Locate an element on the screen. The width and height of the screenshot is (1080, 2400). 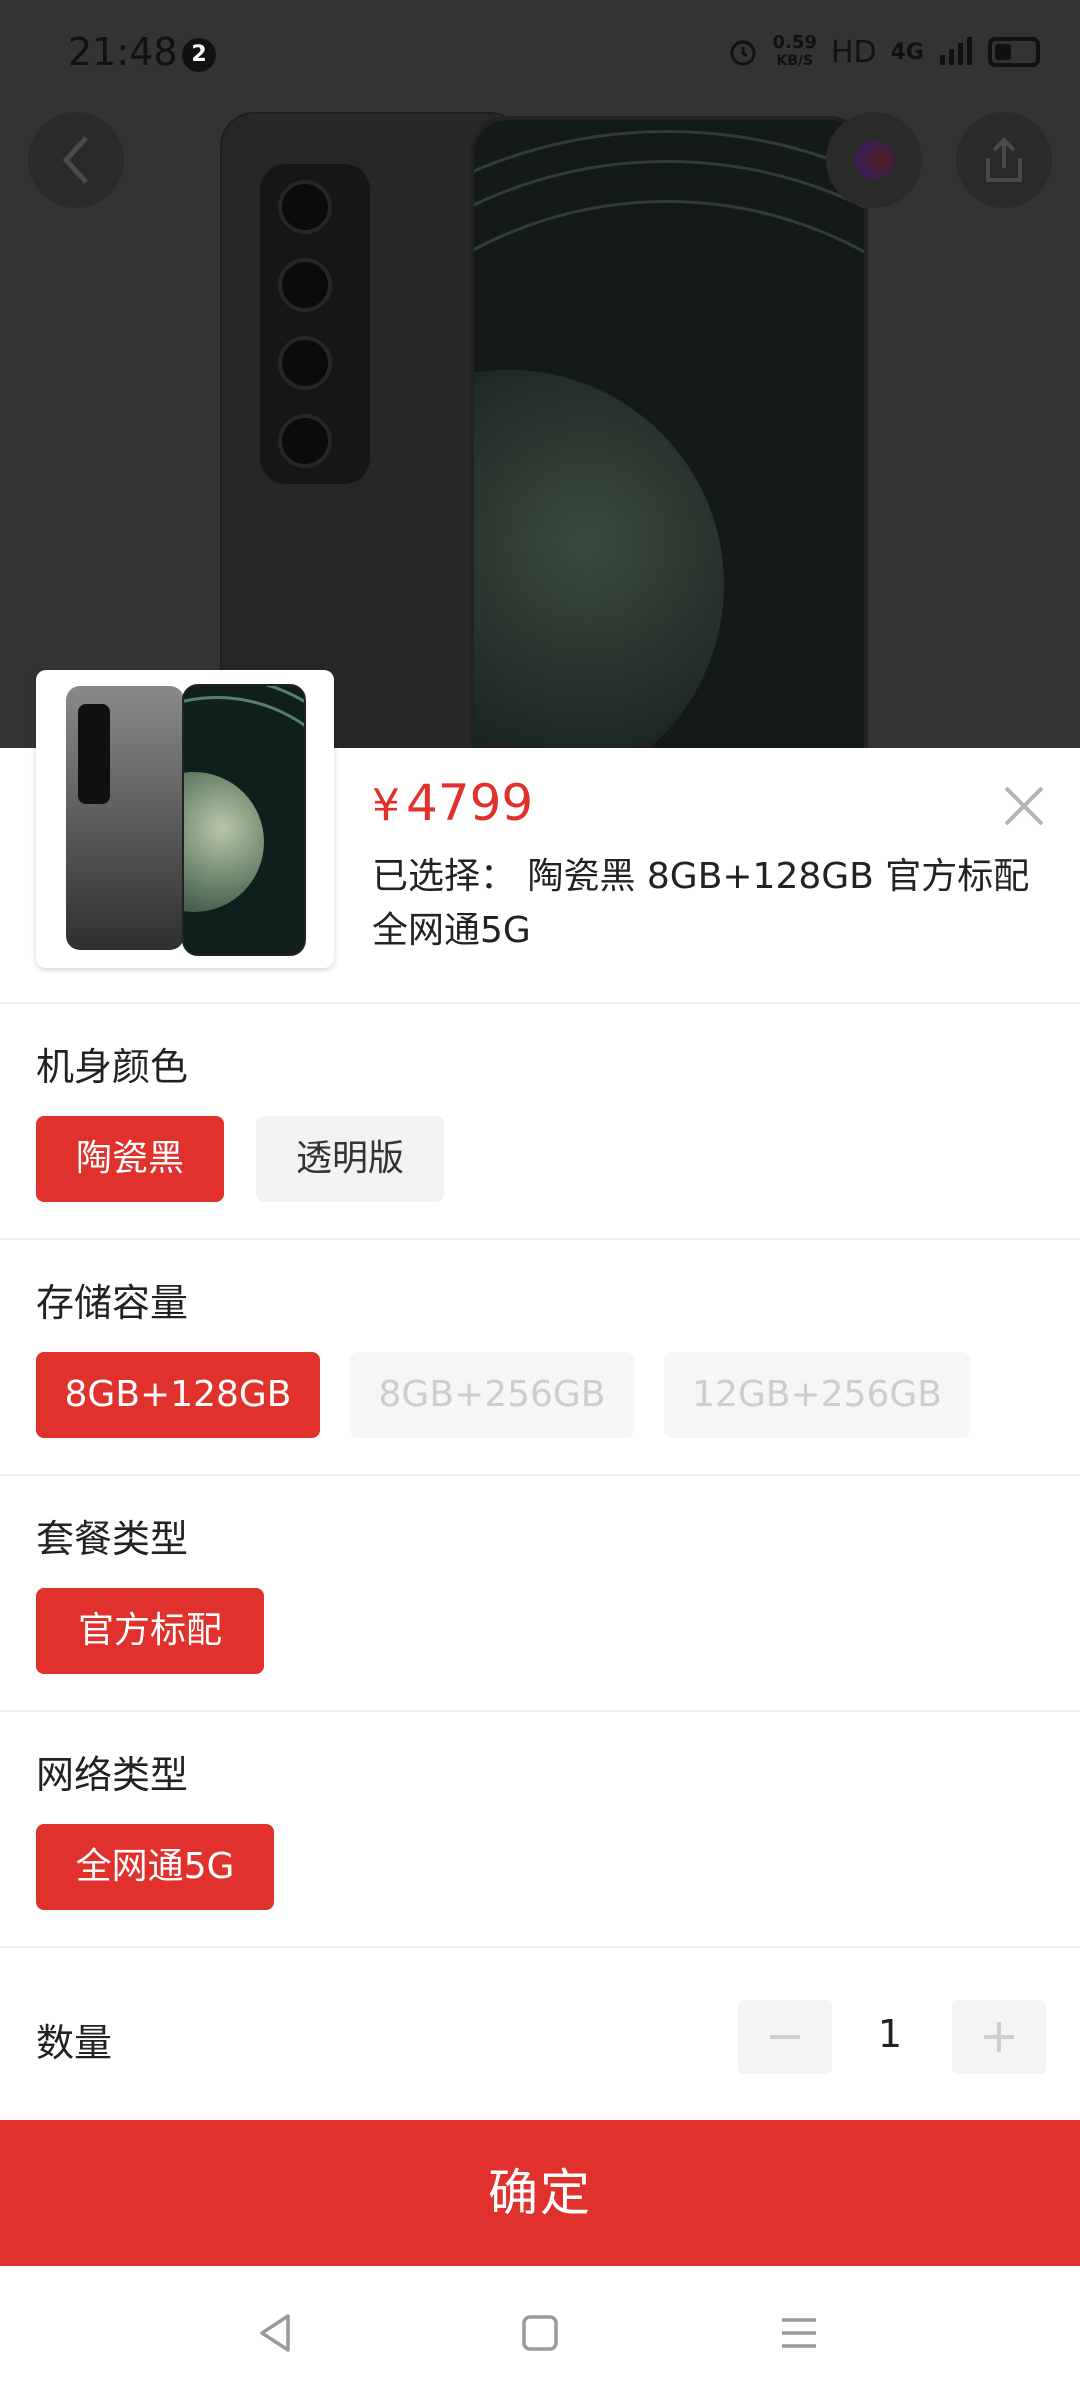
product-thumbnail is located at coordinates (185, 819).